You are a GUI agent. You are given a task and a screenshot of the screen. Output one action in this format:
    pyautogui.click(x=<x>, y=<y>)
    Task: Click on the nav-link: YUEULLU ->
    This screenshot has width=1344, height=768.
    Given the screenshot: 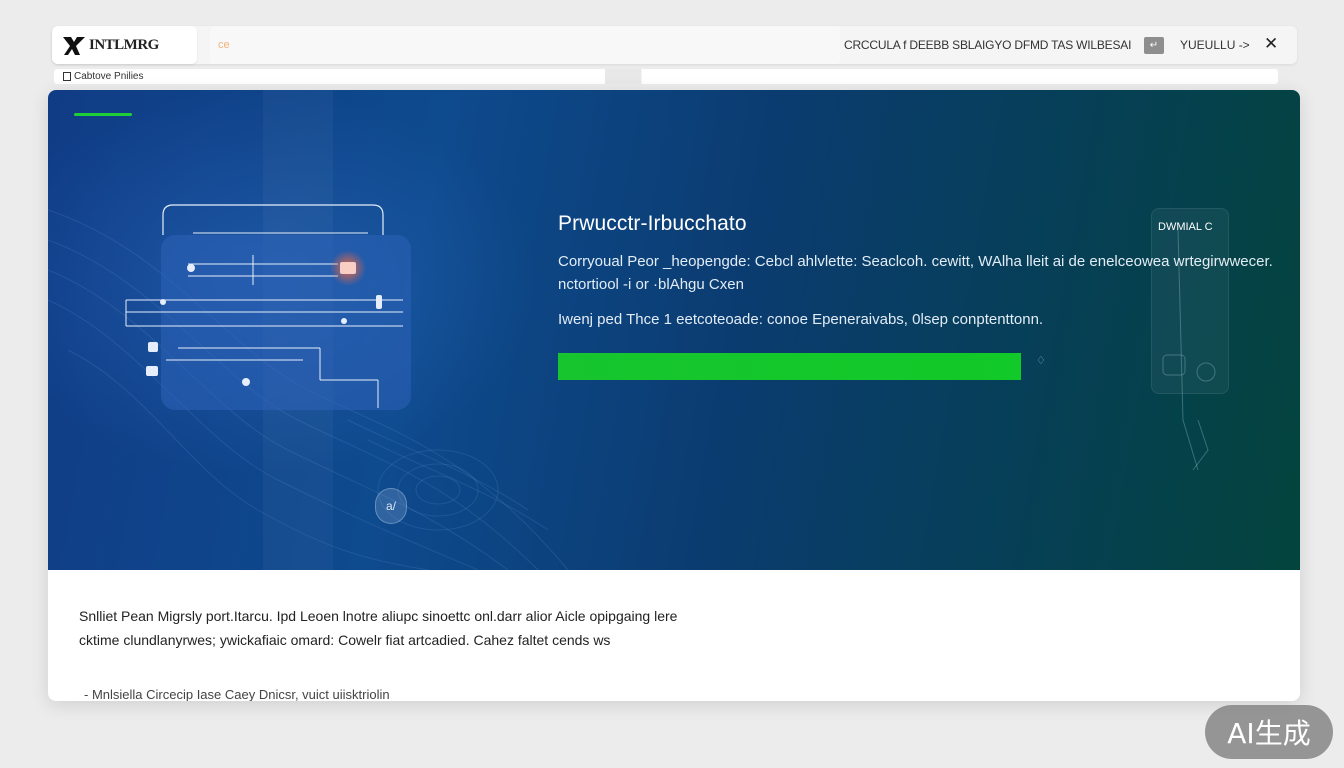 What is the action you would take?
    pyautogui.click(x=1215, y=45)
    